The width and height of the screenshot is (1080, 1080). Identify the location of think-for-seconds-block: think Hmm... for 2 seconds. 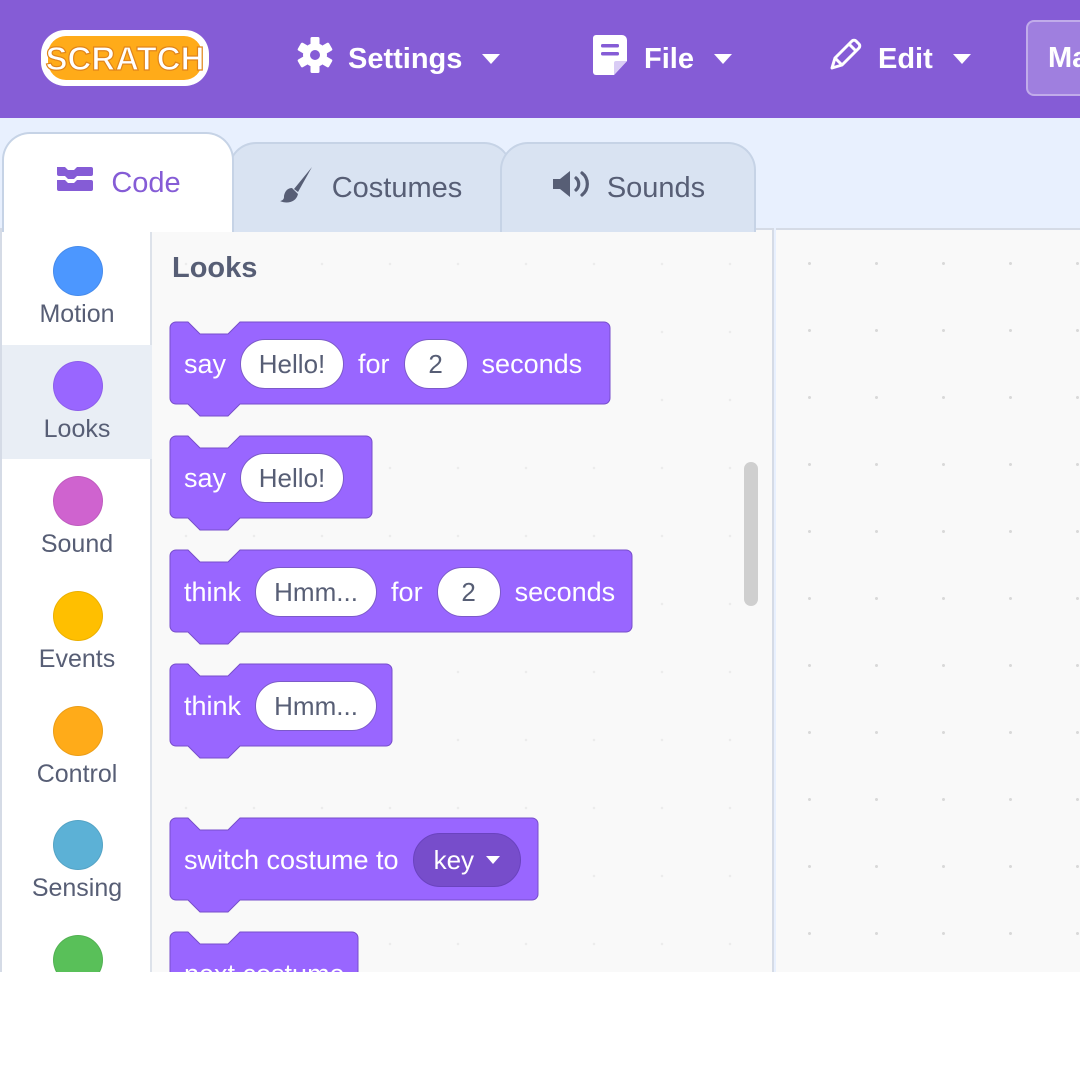
(401, 597).